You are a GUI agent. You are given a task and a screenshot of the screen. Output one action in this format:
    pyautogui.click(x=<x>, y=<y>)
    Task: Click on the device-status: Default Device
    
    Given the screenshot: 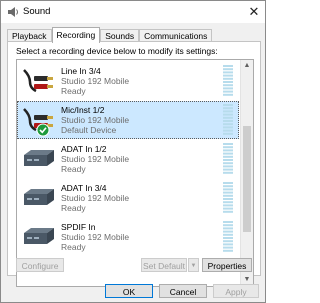 What is the action you would take?
    pyautogui.click(x=89, y=130)
    